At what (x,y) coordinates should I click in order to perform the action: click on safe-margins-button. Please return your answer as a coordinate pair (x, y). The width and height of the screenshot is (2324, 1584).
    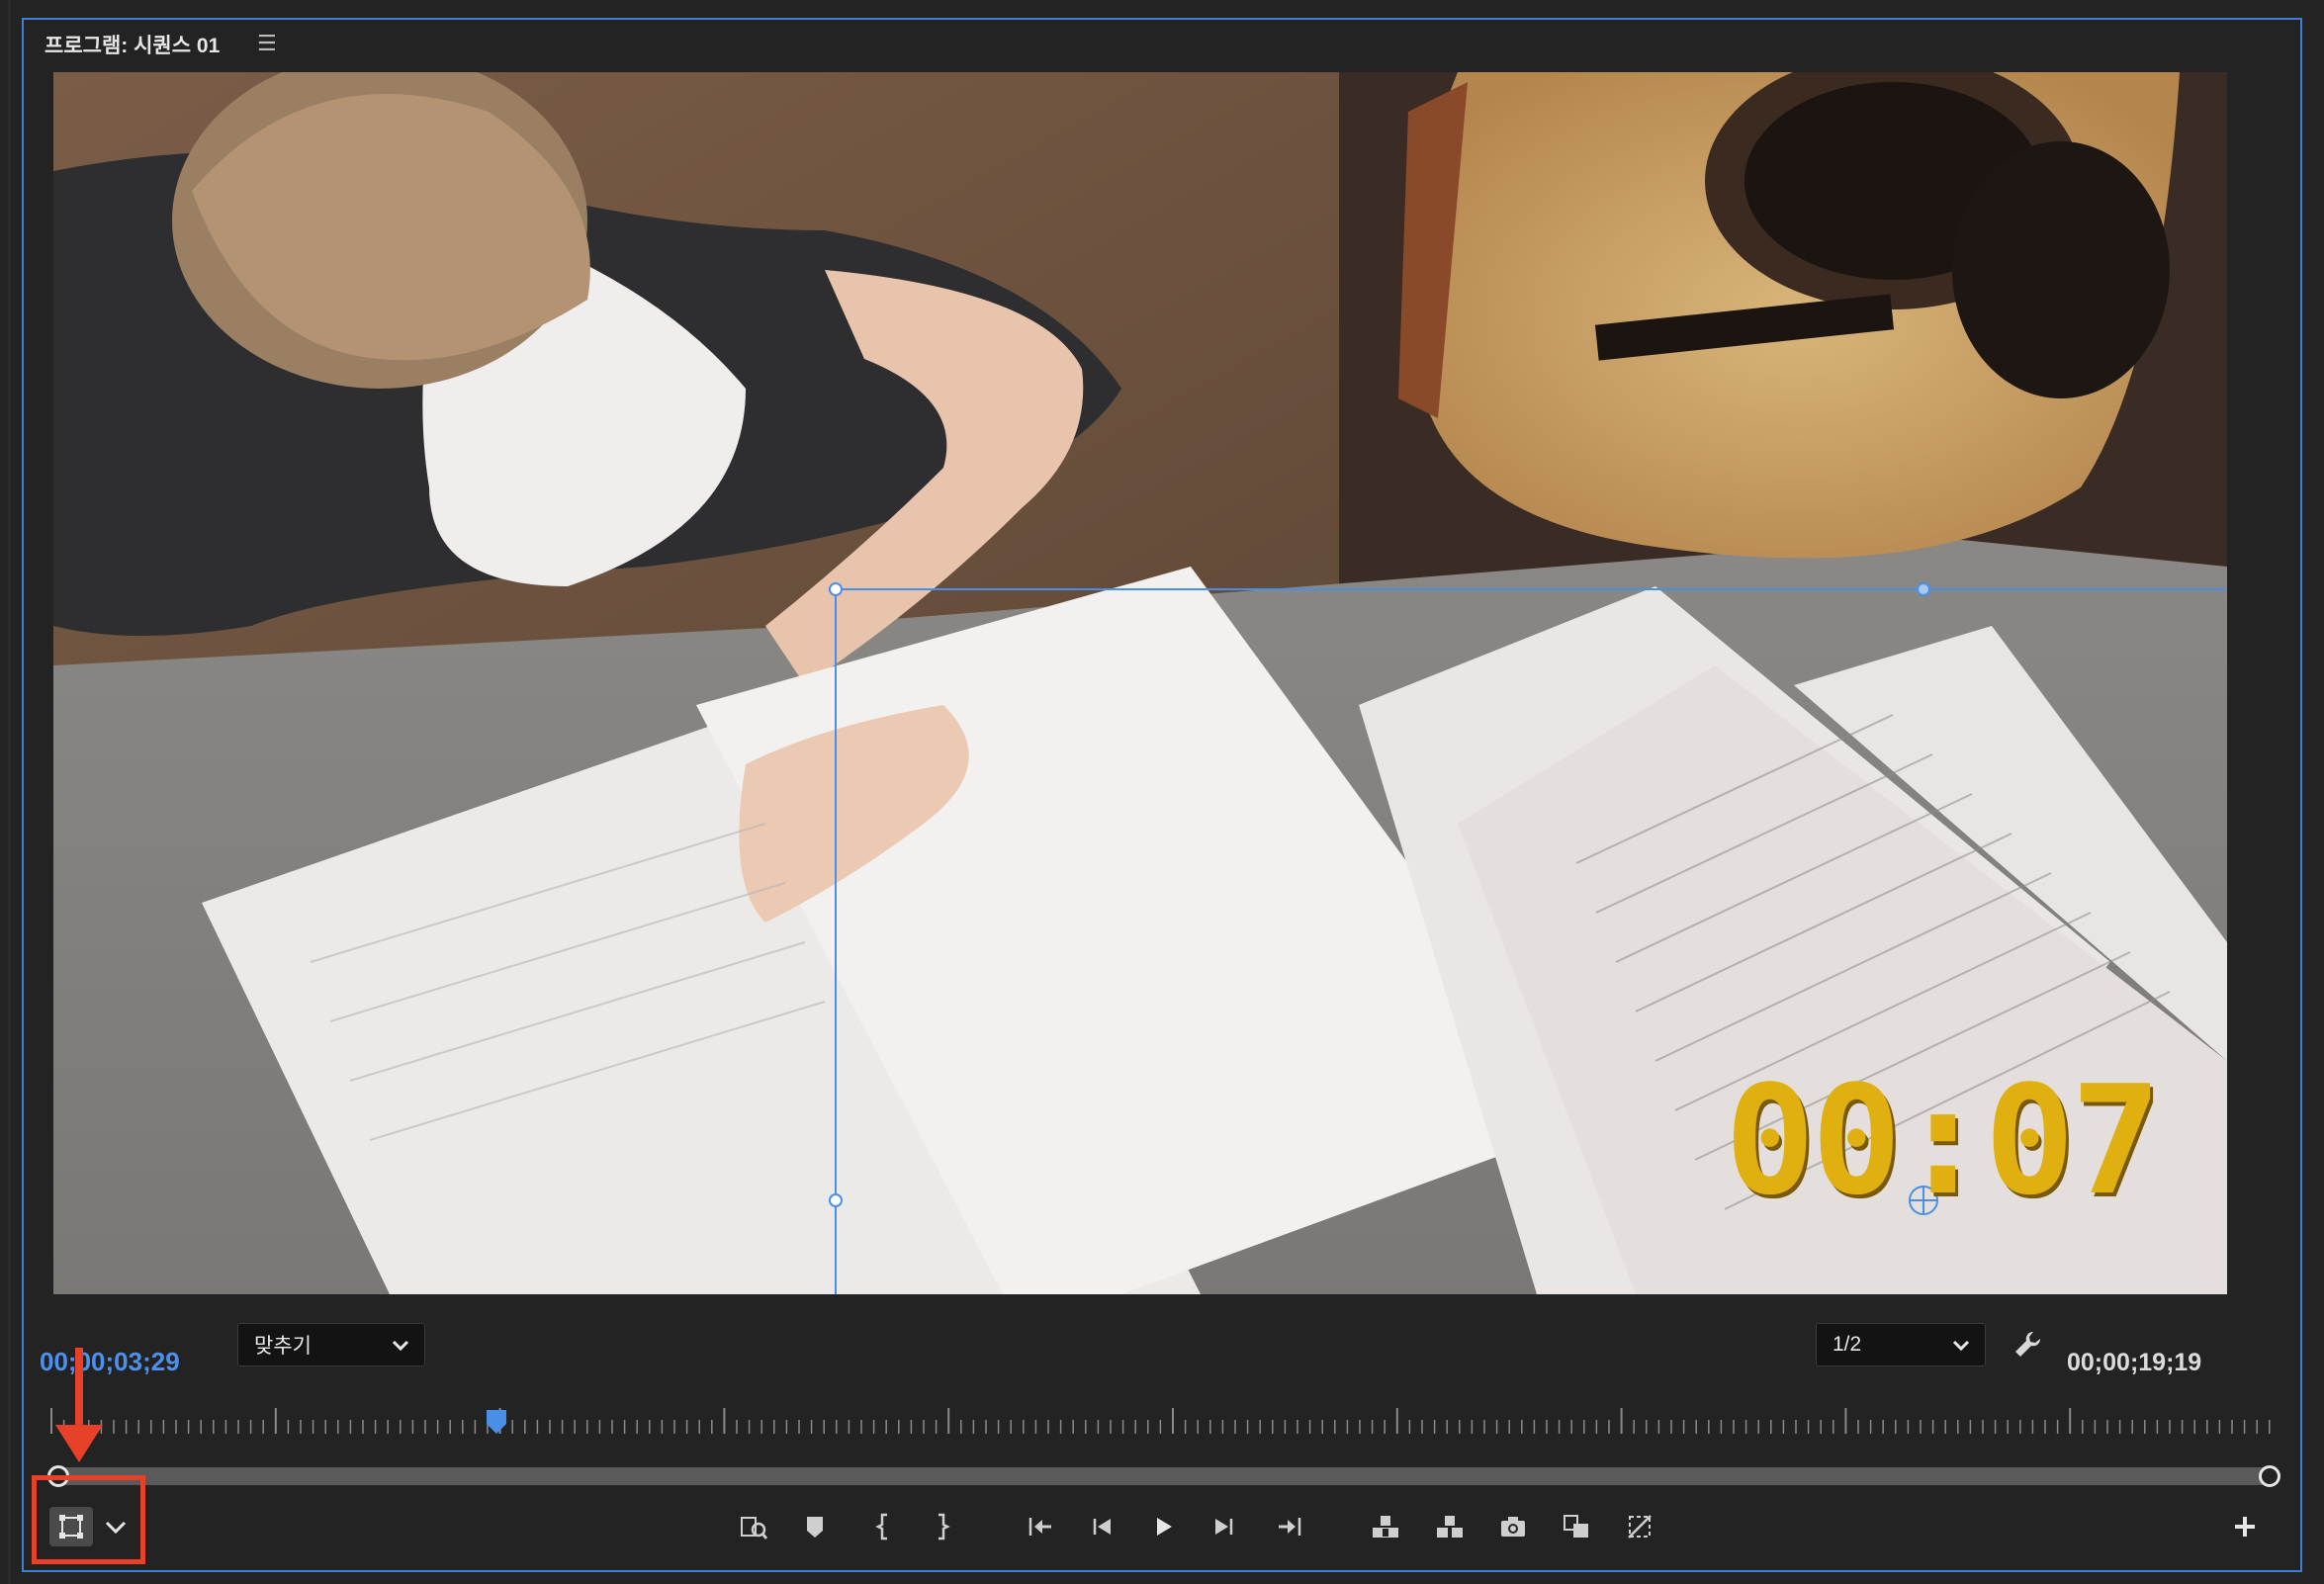
    Looking at the image, I should click on (1639, 1526).